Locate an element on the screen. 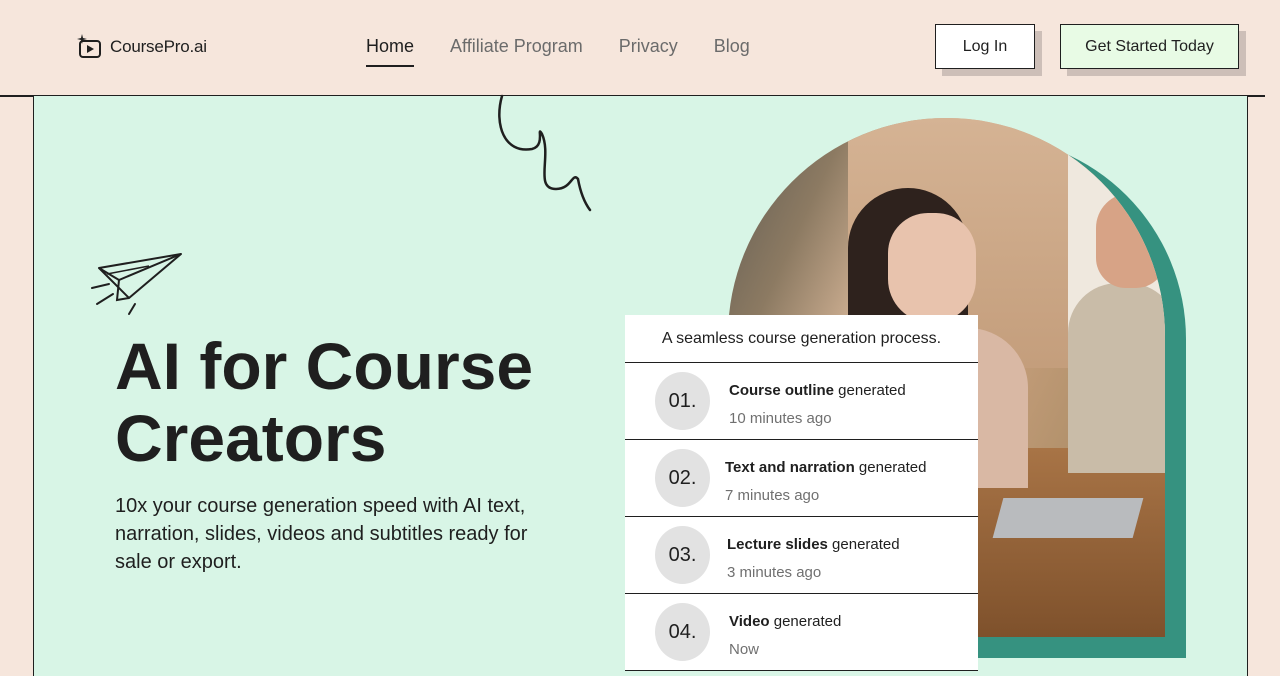  get-started-button: Get Started Today is located at coordinates (1149, 46).